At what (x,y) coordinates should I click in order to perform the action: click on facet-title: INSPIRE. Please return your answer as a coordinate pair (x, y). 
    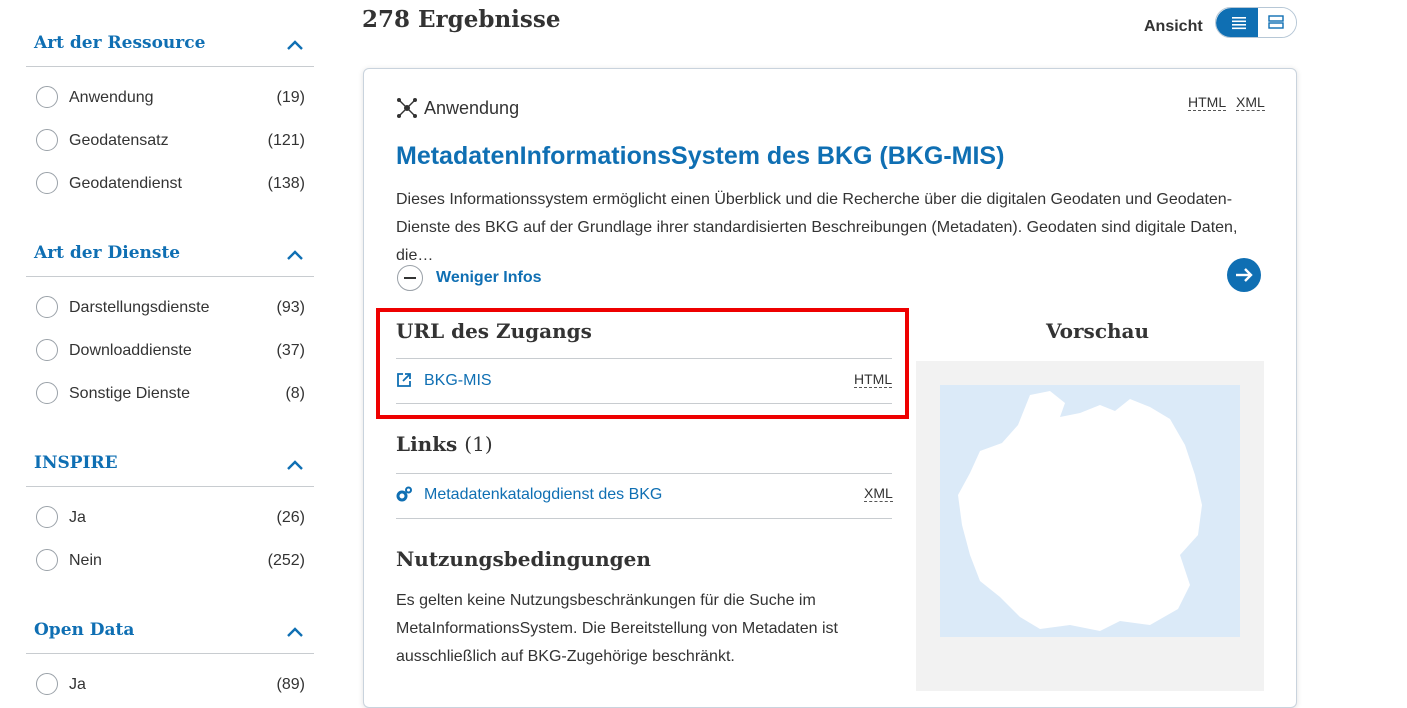
    Looking at the image, I should click on (76, 463).